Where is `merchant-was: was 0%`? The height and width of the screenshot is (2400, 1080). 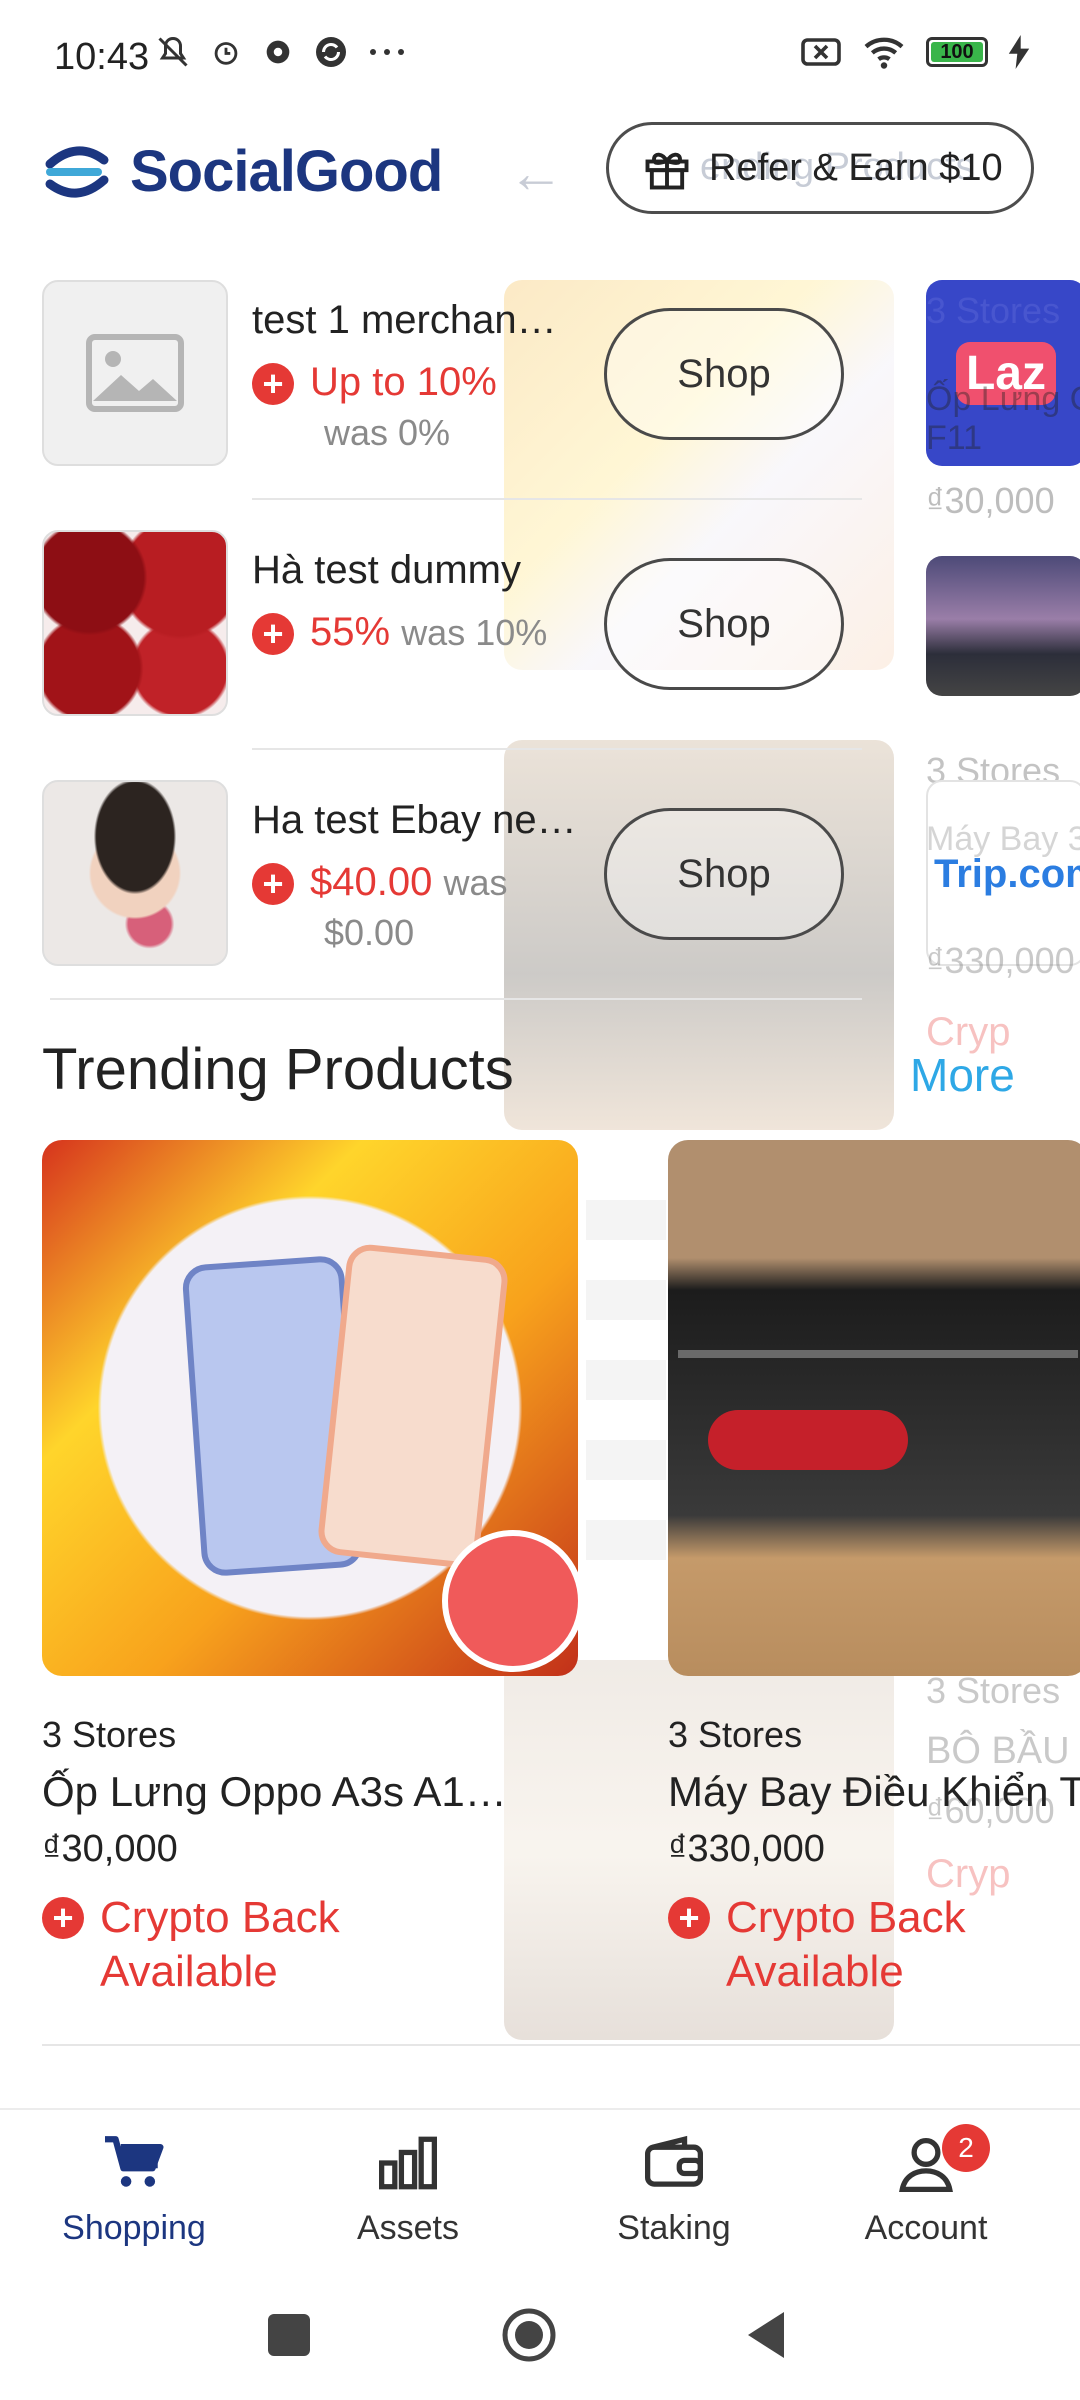
merchant-was: was 0% is located at coordinates (387, 432).